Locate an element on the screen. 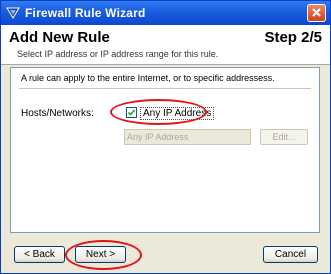 This screenshot has height=274, width=331. close-icon is located at coordinates (316, 12).